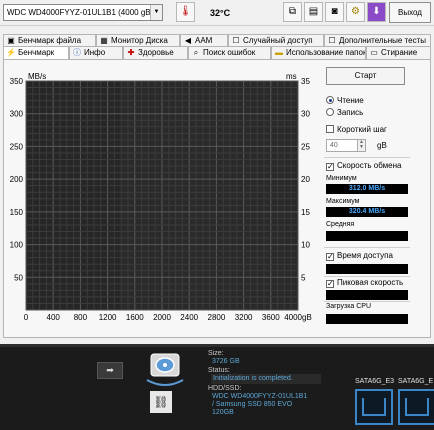  What do you see at coordinates (367, 189) in the screenshot?
I see `minimum-value: 312.0 MB/s` at bounding box center [367, 189].